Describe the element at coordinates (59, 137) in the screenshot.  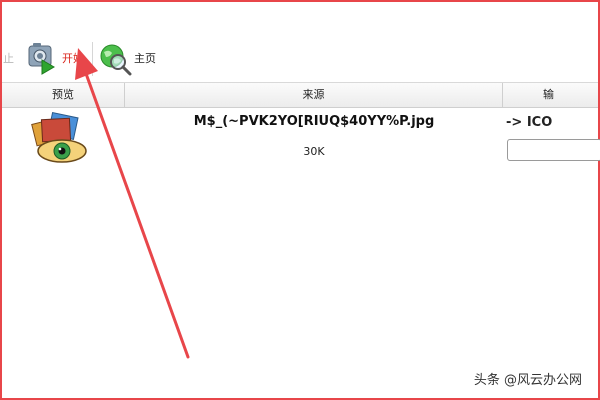
I see `image-preview-thumbnail` at that location.